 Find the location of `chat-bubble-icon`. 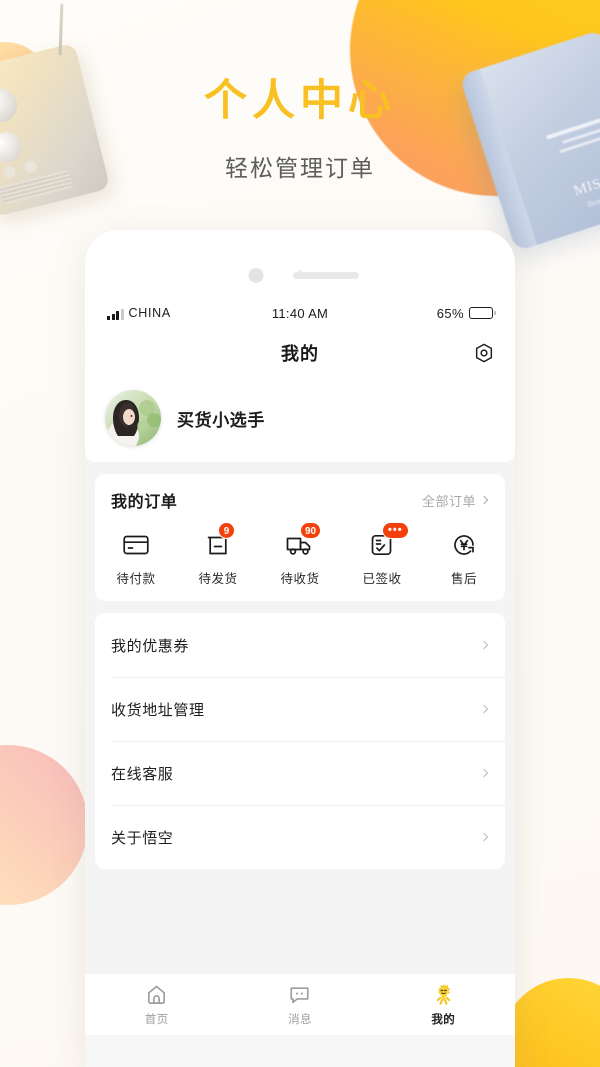

chat-bubble-icon is located at coordinates (299, 994).